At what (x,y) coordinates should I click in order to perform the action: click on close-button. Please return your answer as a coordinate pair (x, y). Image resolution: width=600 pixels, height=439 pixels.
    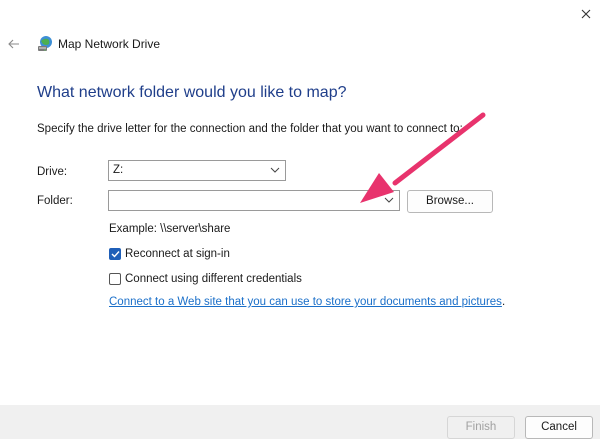
    Looking at the image, I should click on (586, 14).